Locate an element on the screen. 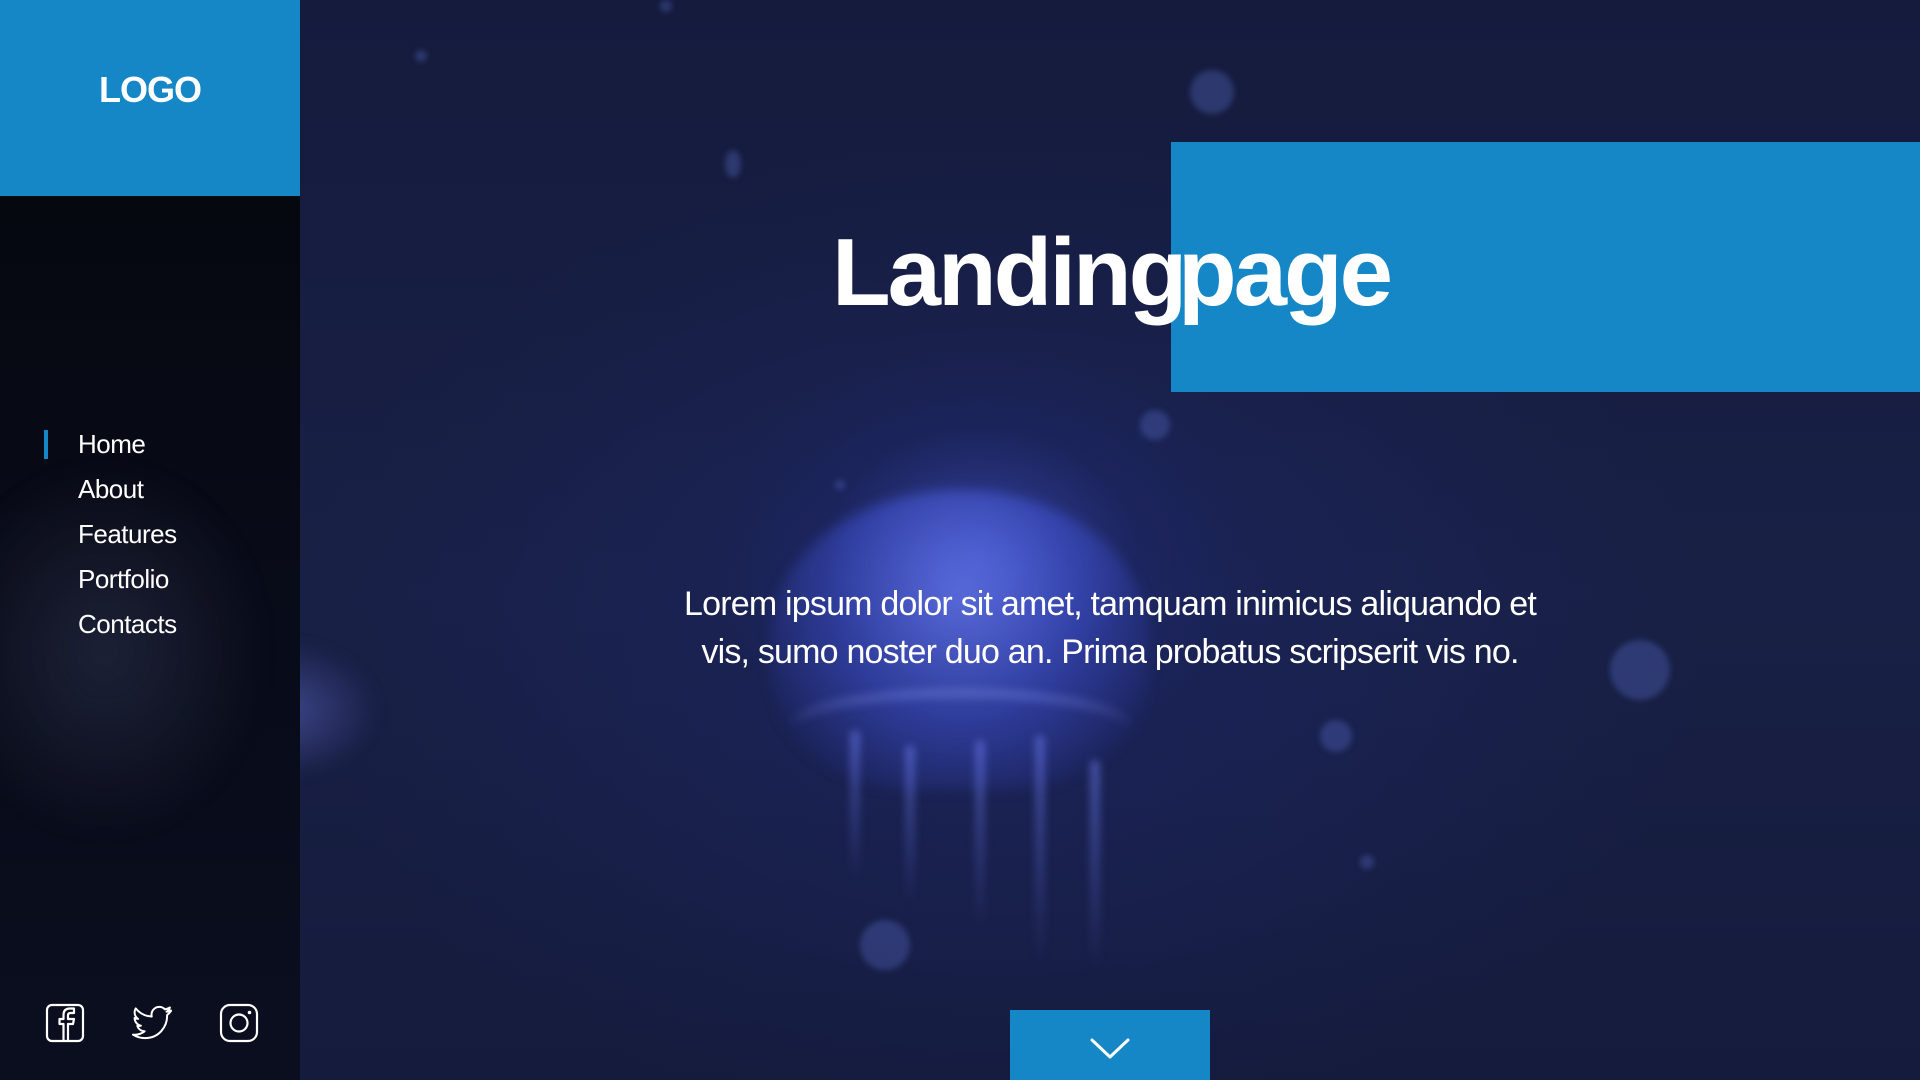 Image resolution: width=1920 pixels, height=1080 pixels. page-title-word-1: Landing is located at coordinates (1009, 272).